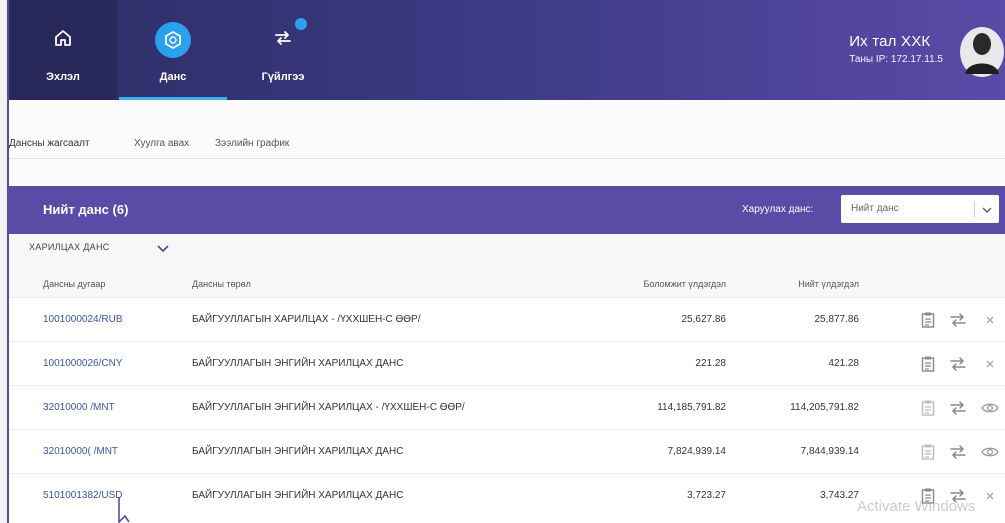 The image size is (1005, 523). What do you see at coordinates (86, 209) in the screenshot?
I see `panel-title: Нийт данс (6)` at bounding box center [86, 209].